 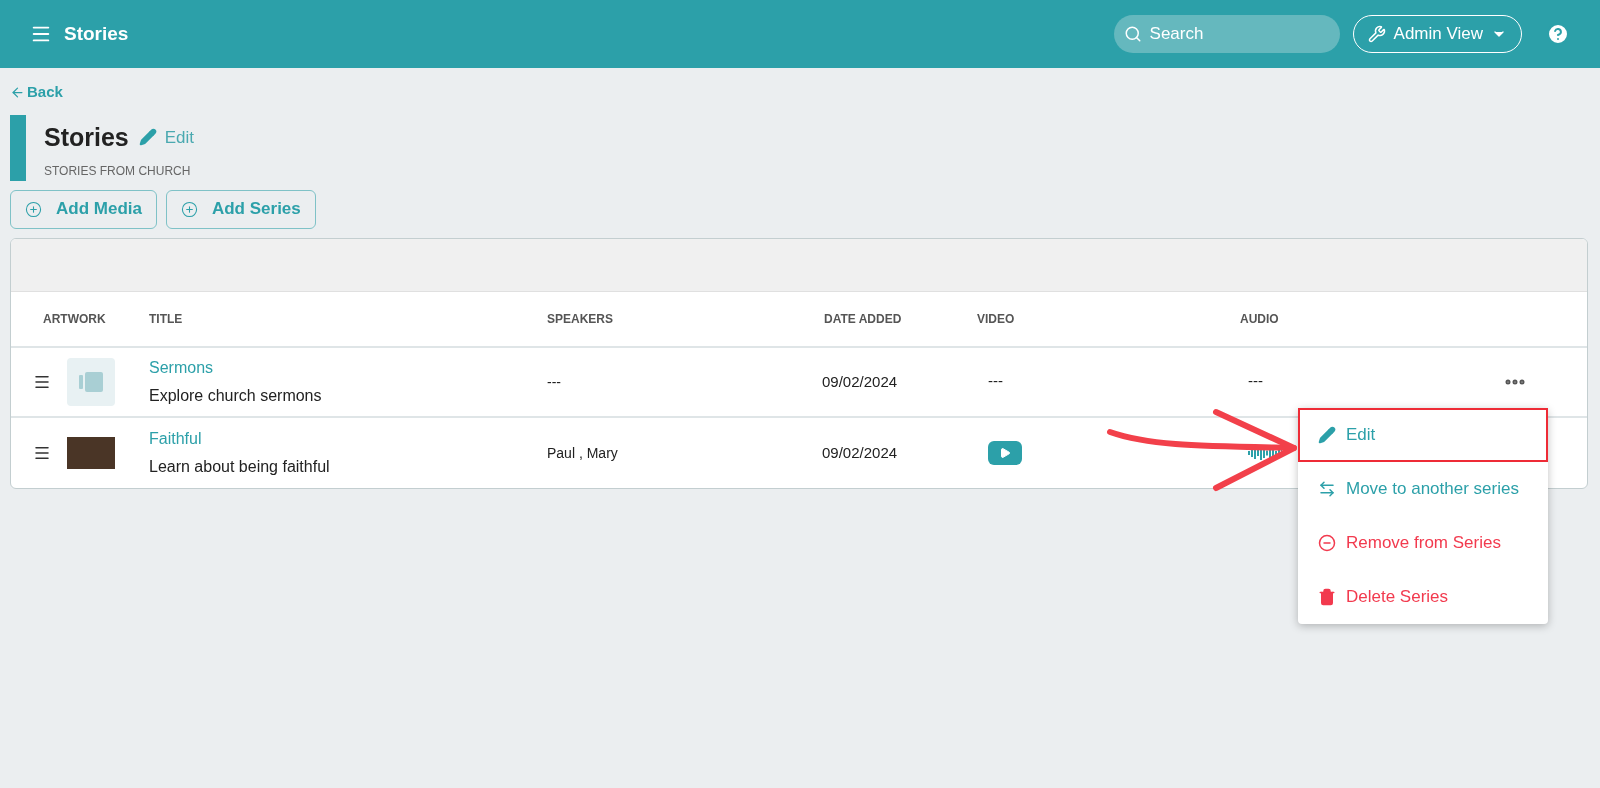 I want to click on swap-arrows-icon, so click(x=1327, y=489).